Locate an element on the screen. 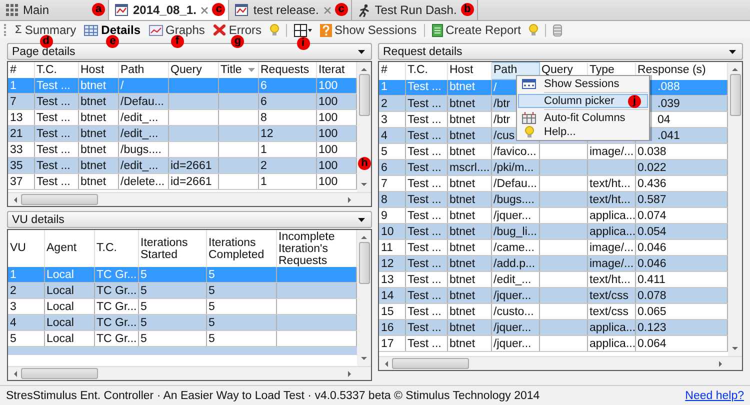  callout-marker: g is located at coordinates (237, 41).